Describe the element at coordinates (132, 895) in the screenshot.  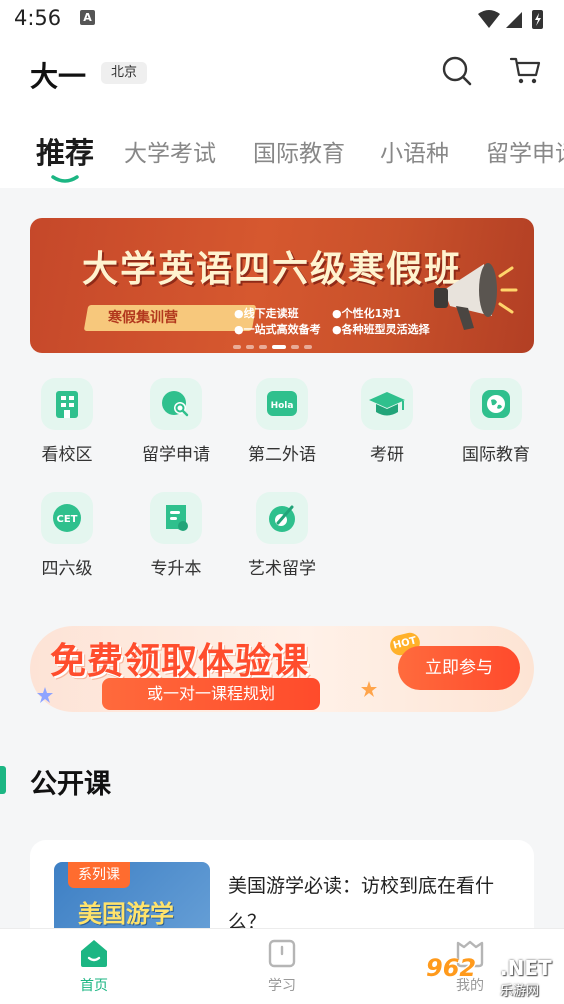
I see `course-thumbnail: 系列课 美国游学` at that location.